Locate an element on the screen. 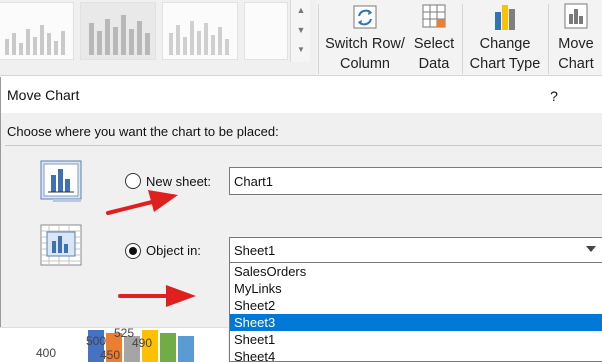 This screenshot has width=602, height=362. sheet-option: Sheet1 is located at coordinates (416, 339).